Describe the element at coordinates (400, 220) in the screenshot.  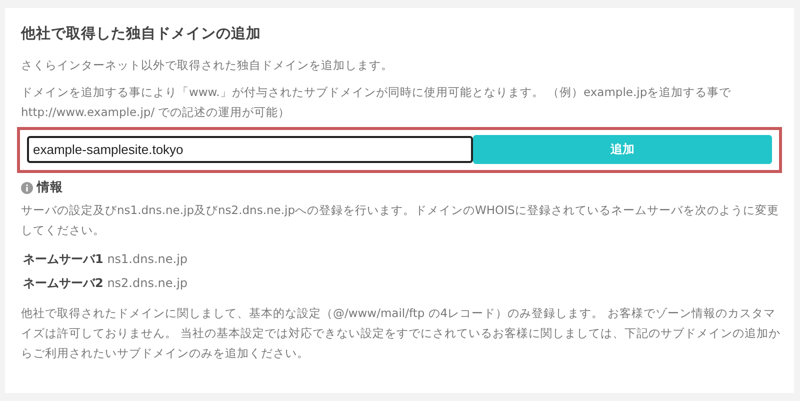
I see `info-text: サーバの設定及びns1.dns.ne.jp及びns2.dns.ne.jpへの登録を行います。ドメインのWHOISに登録されているネームサーバを次のように変更してください。` at that location.